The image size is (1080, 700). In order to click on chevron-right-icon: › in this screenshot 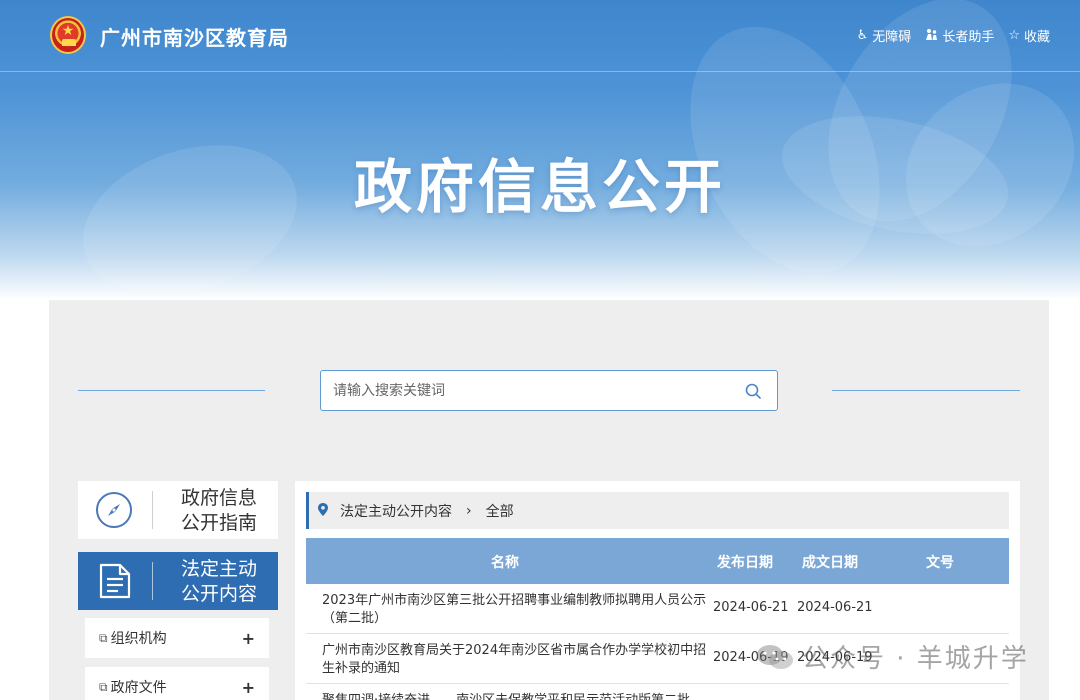, I will do `click(469, 510)`.